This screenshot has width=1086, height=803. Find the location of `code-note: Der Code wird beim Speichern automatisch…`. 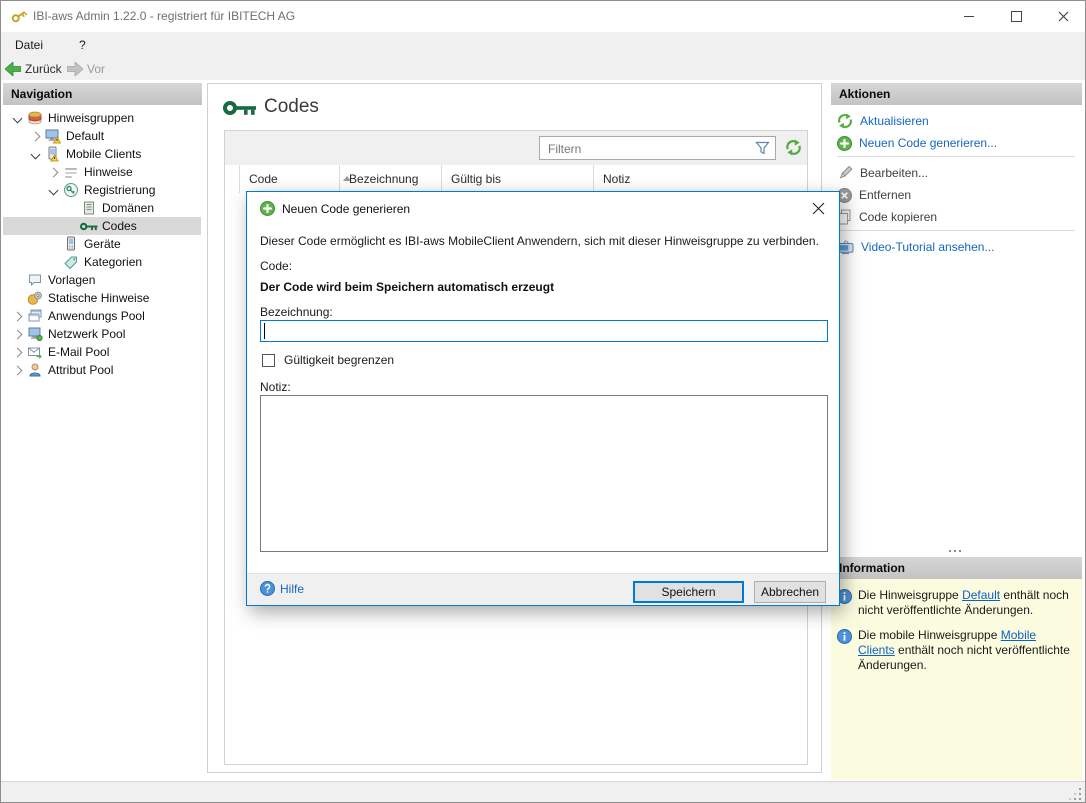

code-note: Der Code wird beim Speichern automatisch… is located at coordinates (407, 287).